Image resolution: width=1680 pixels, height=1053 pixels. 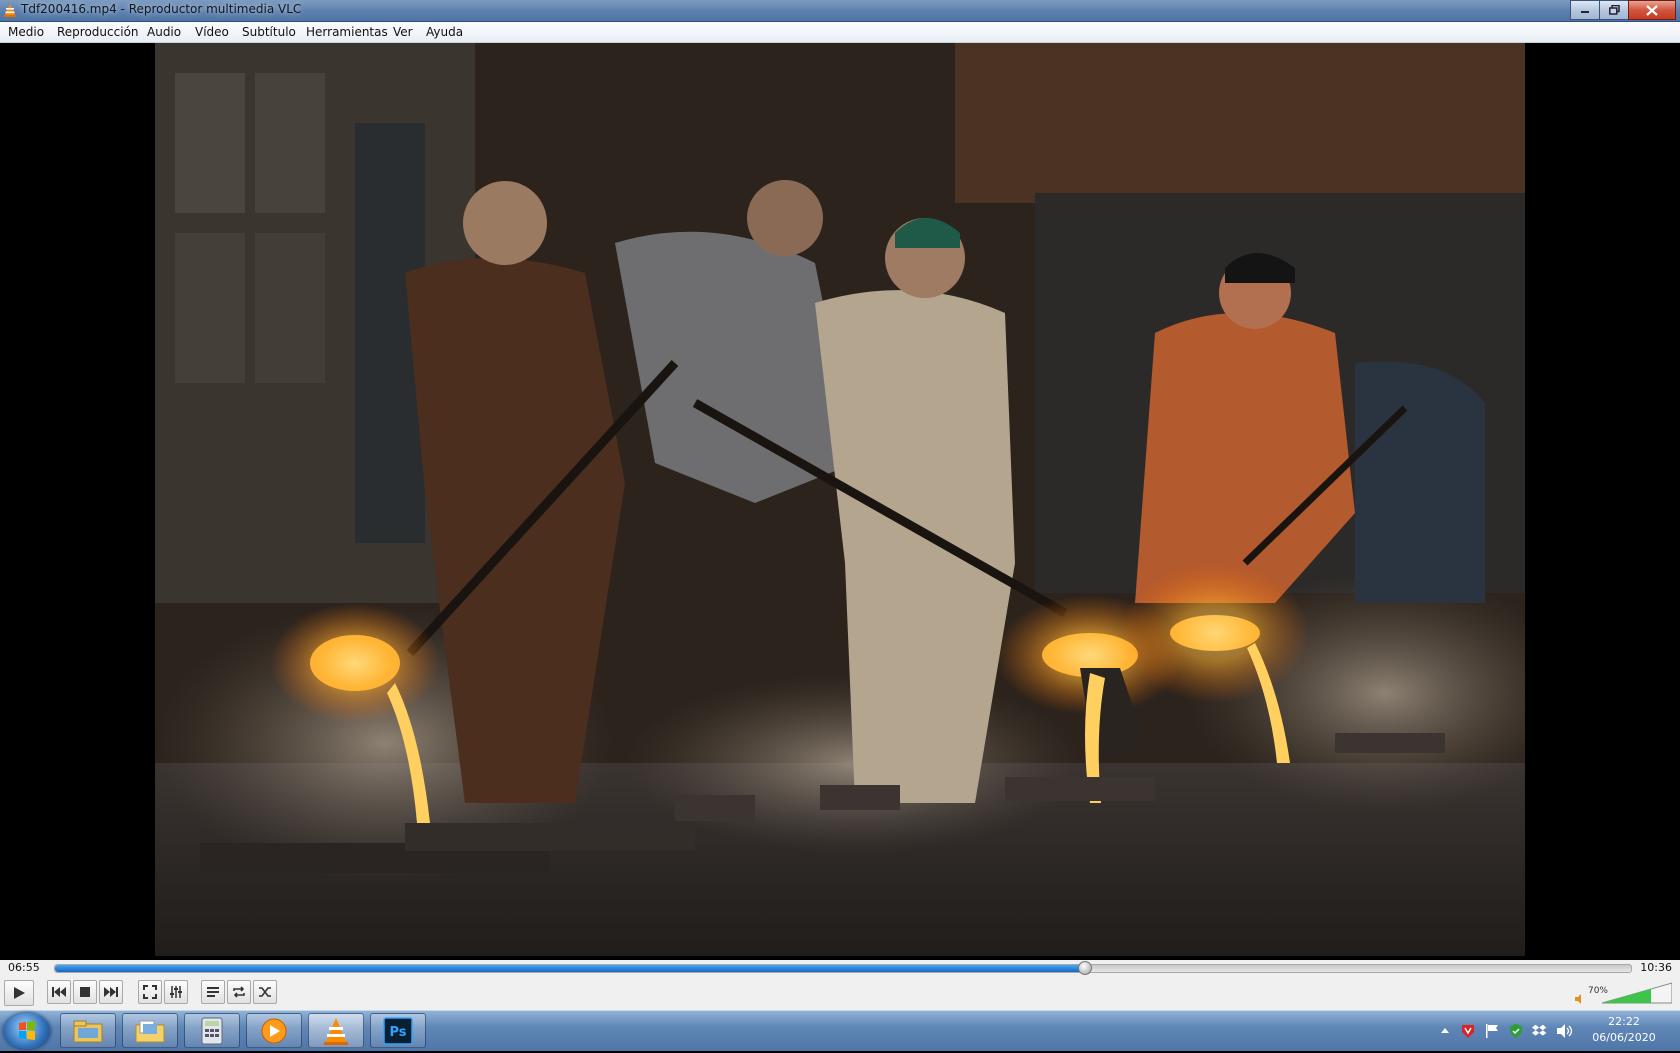 I want to click on next-icon, so click(x=111, y=992).